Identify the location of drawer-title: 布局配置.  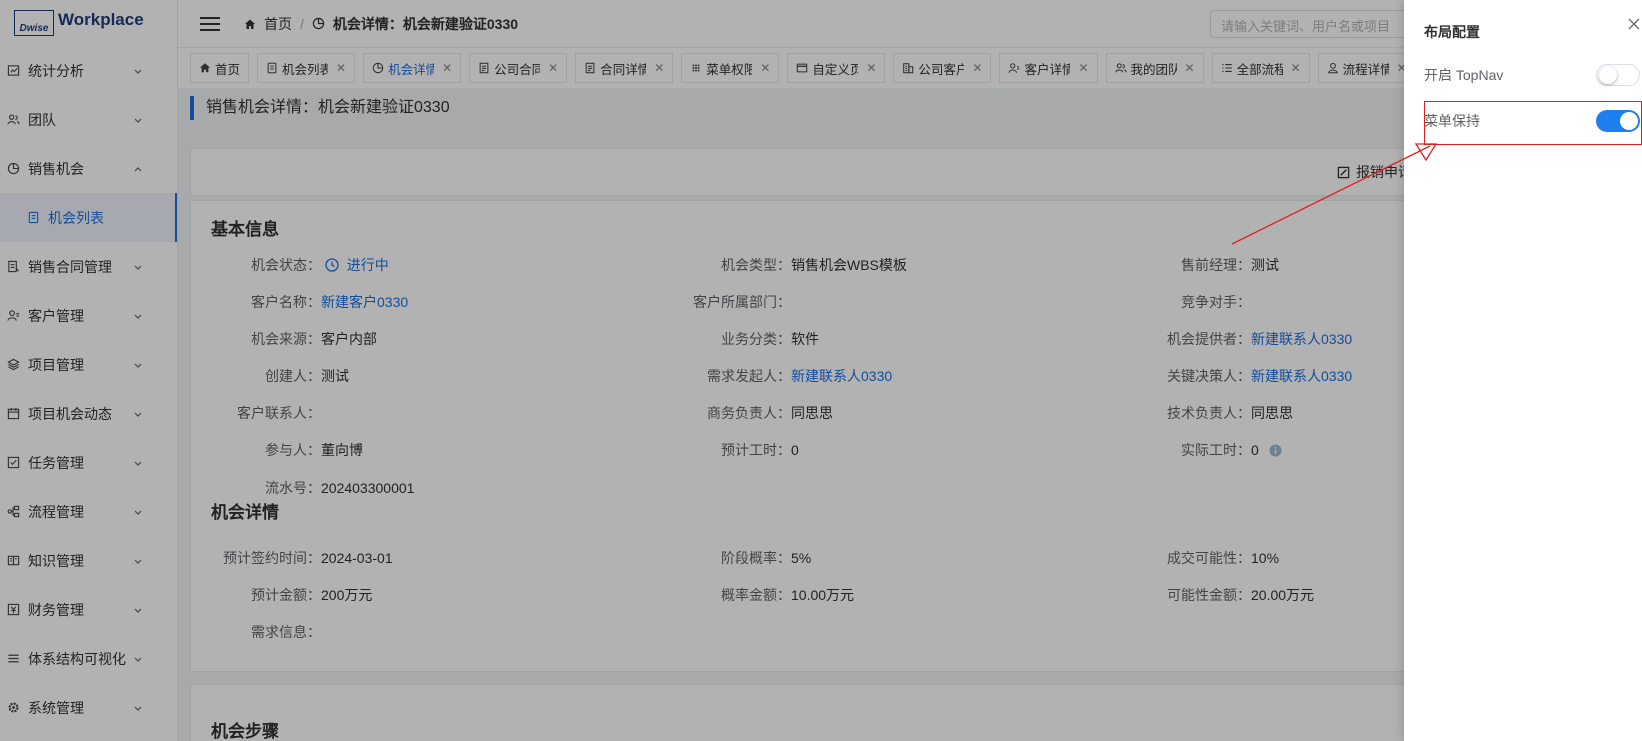
(1452, 32).